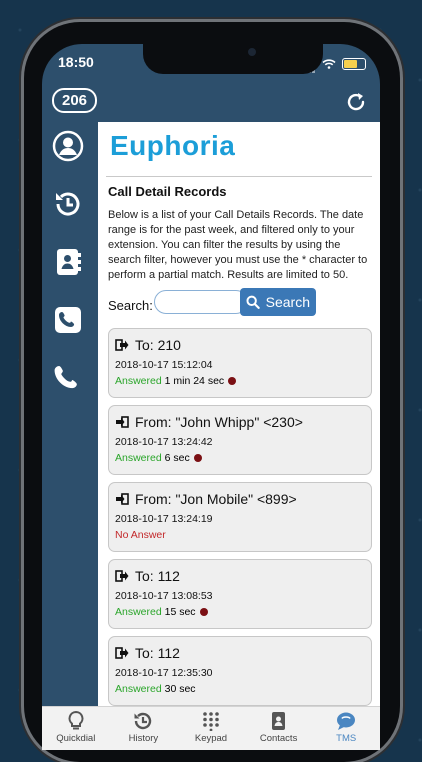 This screenshot has height=762, width=422. What do you see at coordinates (68, 262) in the screenshot?
I see `contacts-book-icon` at bounding box center [68, 262].